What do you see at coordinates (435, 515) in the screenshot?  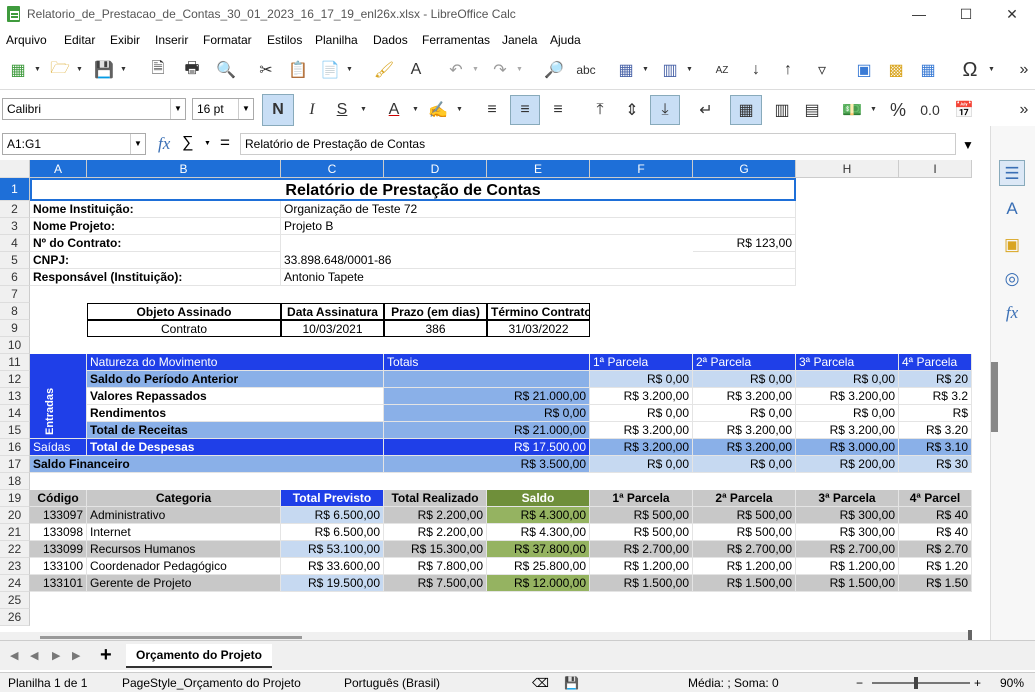 I see `budget-cell-0-3: R$ 2.200,00` at bounding box center [435, 515].